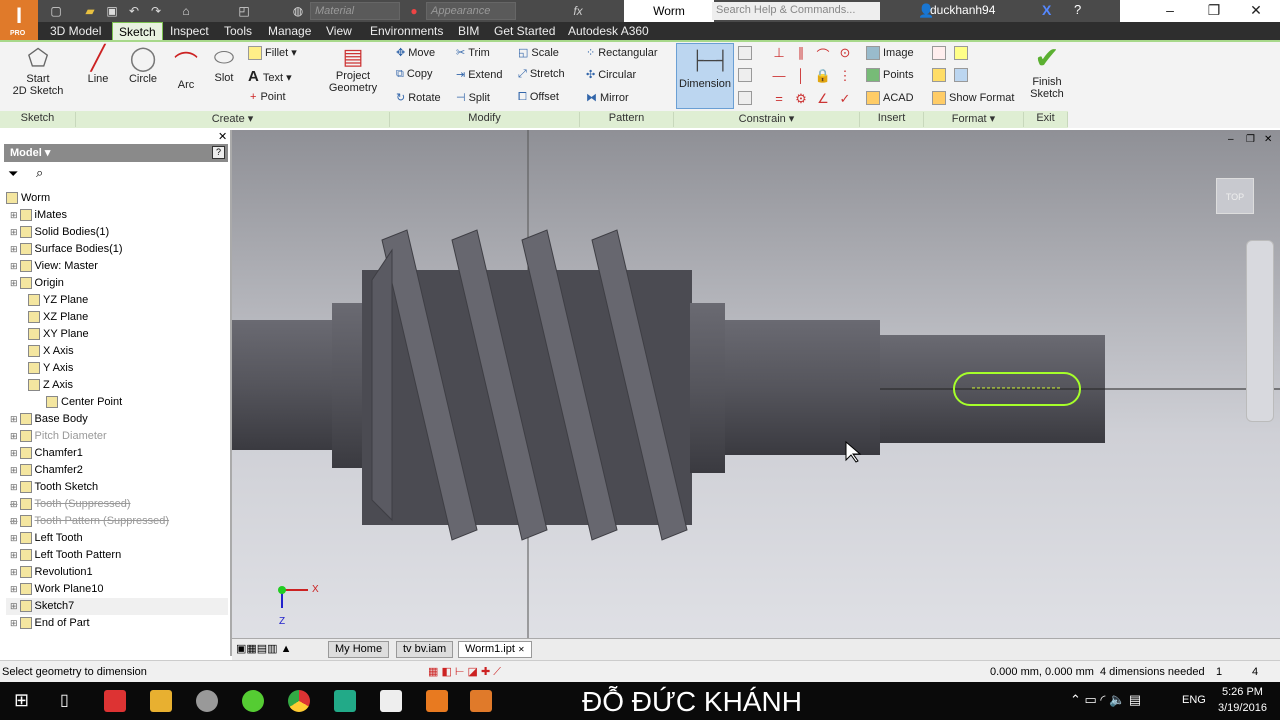 This screenshot has width=1280, height=721. What do you see at coordinates (117, 215) in the screenshot?
I see `browser-node: ⊞ iMates` at bounding box center [117, 215].